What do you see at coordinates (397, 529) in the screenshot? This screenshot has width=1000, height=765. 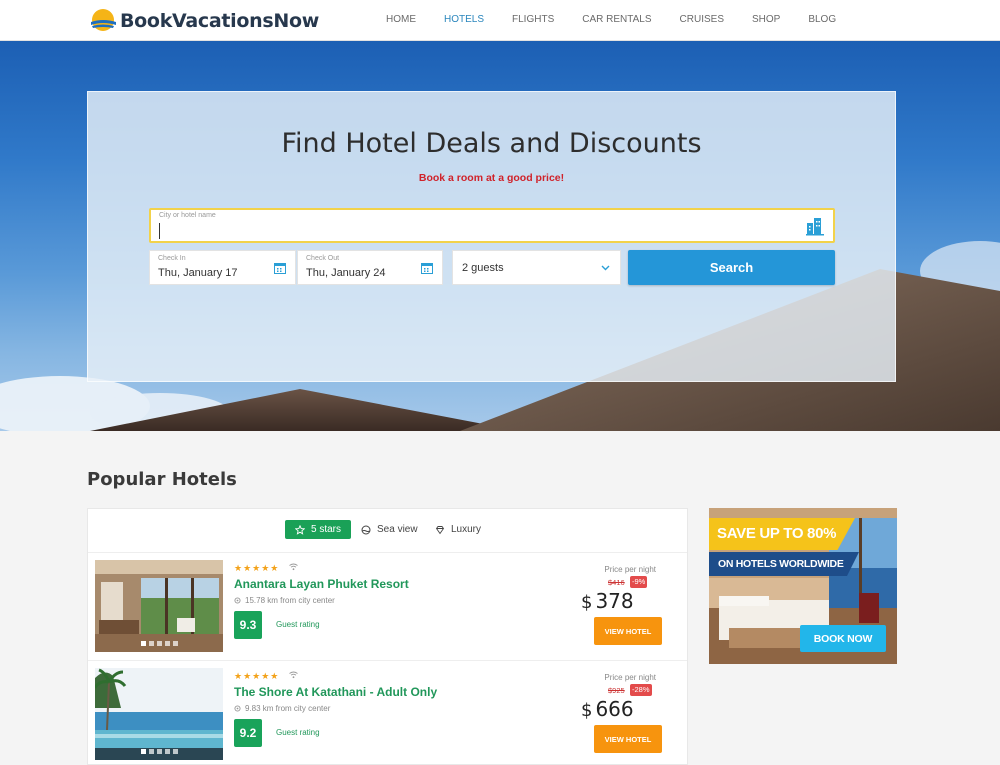 I see `filter-label: Sea view` at bounding box center [397, 529].